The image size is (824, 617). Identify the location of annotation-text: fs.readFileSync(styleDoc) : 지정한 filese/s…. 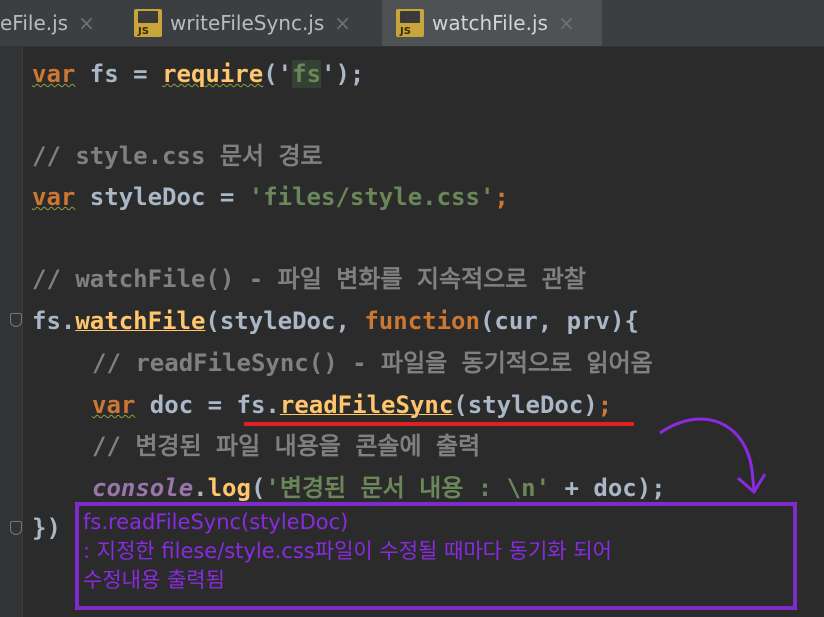
(438, 551).